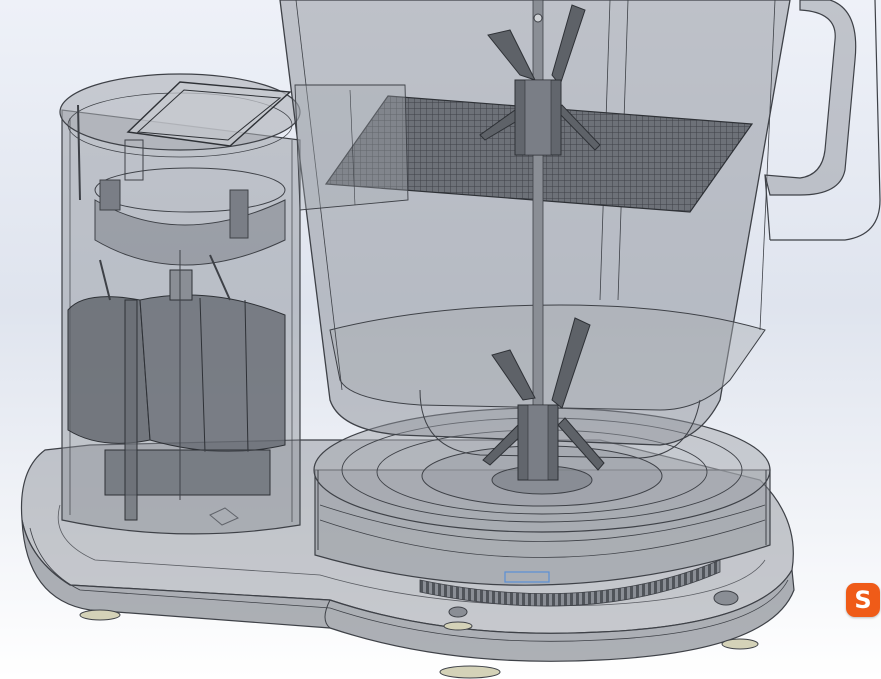 This screenshot has height=679, width=881. I want to click on sogou-ime-icon: S, so click(863, 600).